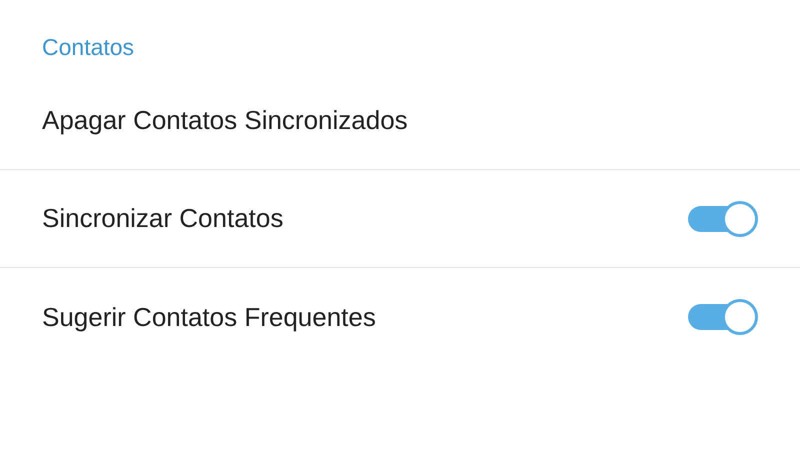 The image size is (800, 451). I want to click on setting-label: Sugerir Contatos Frequentes, so click(365, 317).